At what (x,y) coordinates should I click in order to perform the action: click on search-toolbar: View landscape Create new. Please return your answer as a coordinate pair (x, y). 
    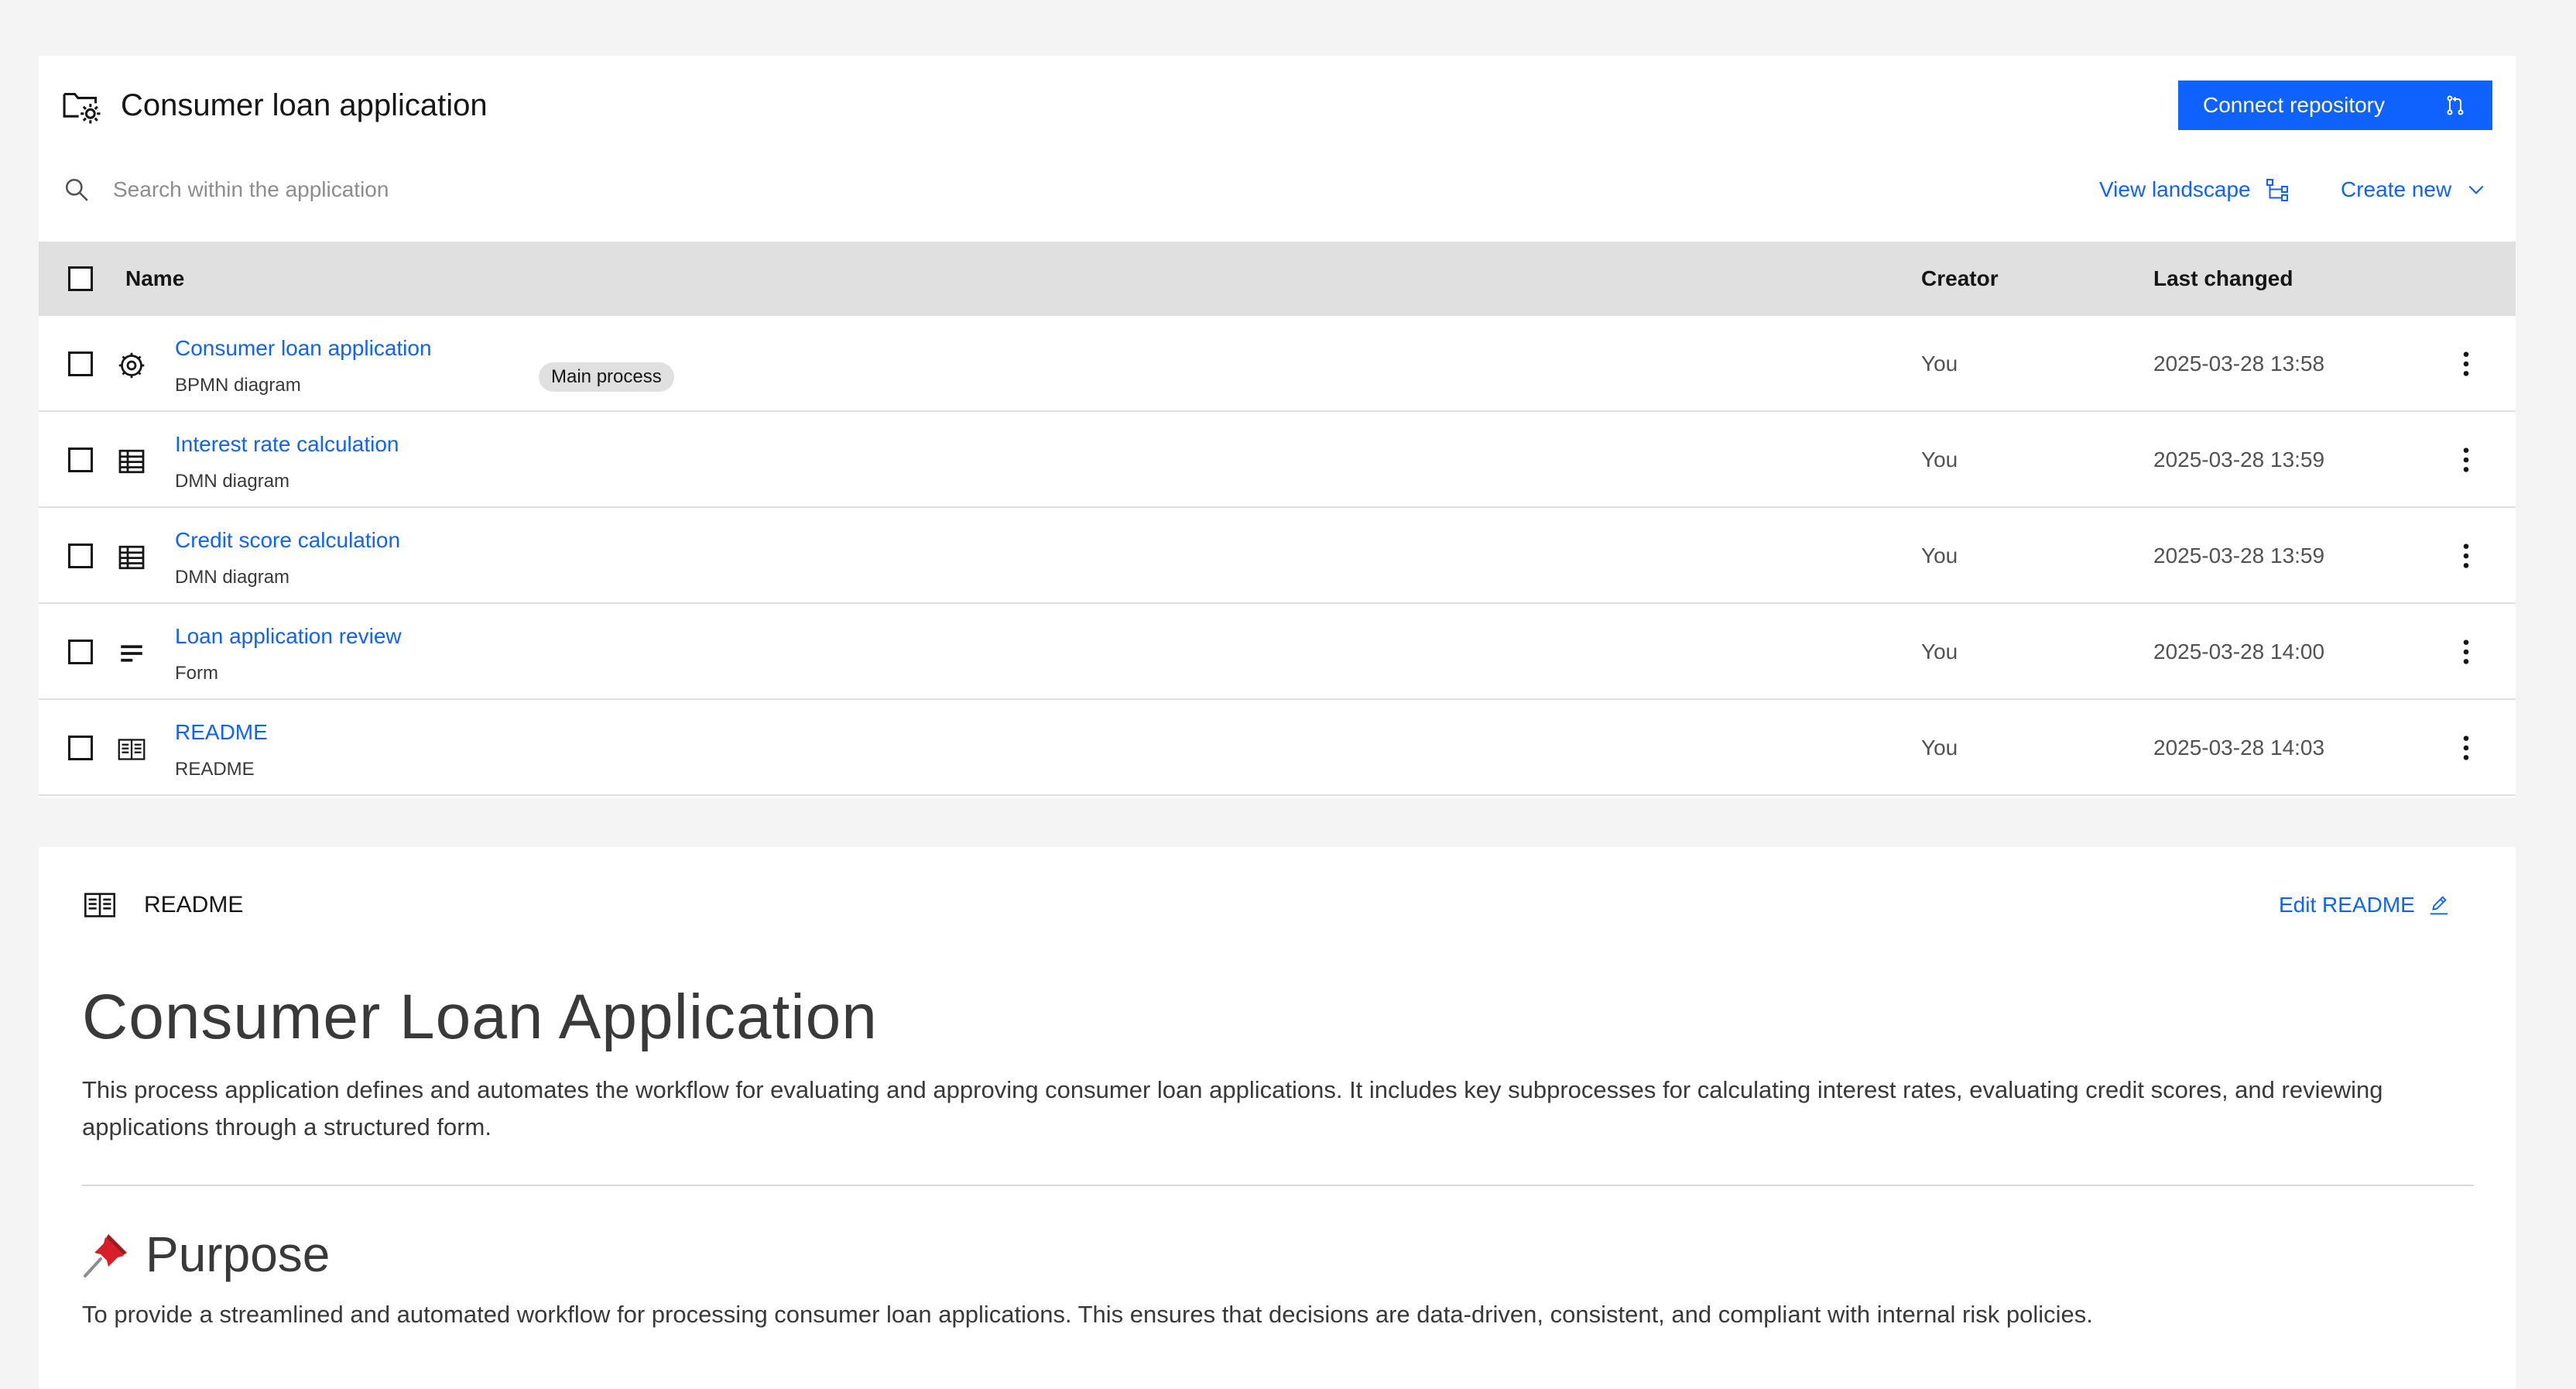
    Looking at the image, I should click on (1277, 190).